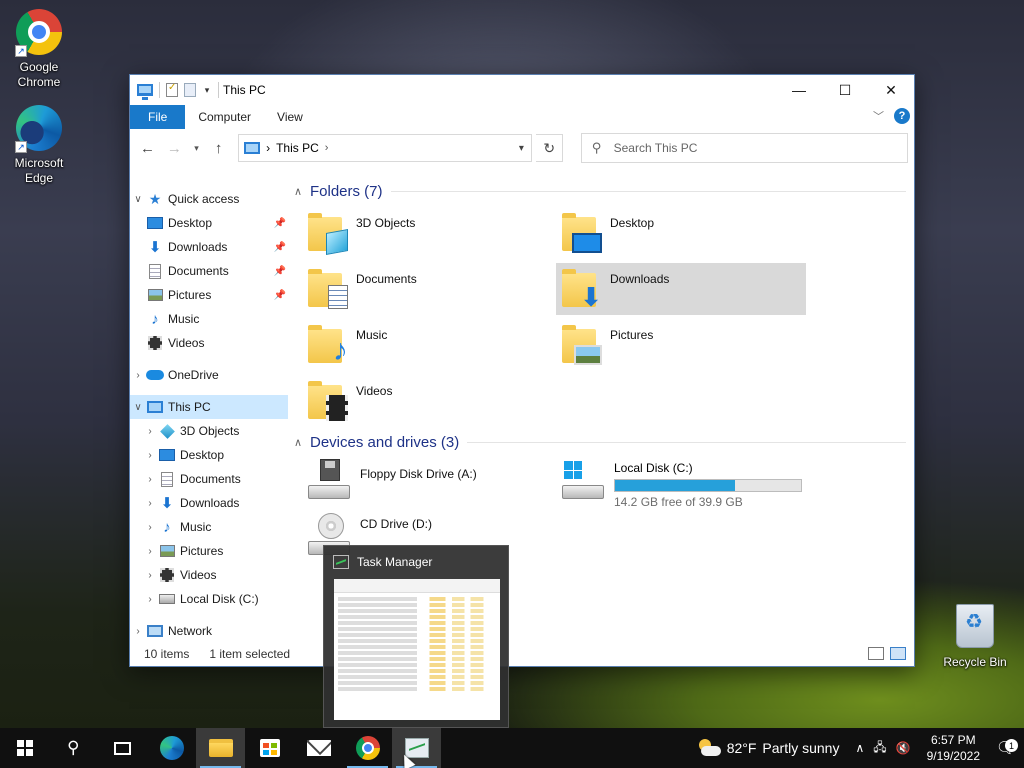  Describe the element at coordinates (681, 345) in the screenshot. I see `folder-pictures: Pictures` at that location.